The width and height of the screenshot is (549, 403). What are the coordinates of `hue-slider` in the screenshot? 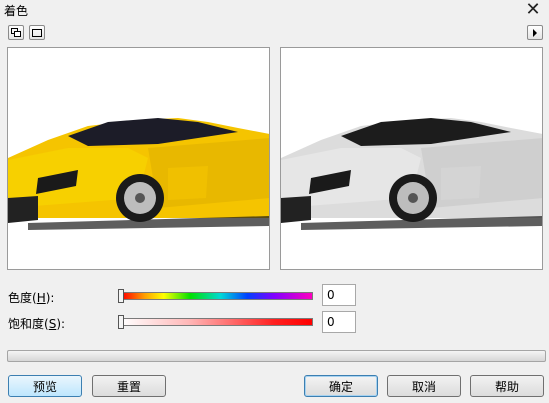 It's located at (217, 296).